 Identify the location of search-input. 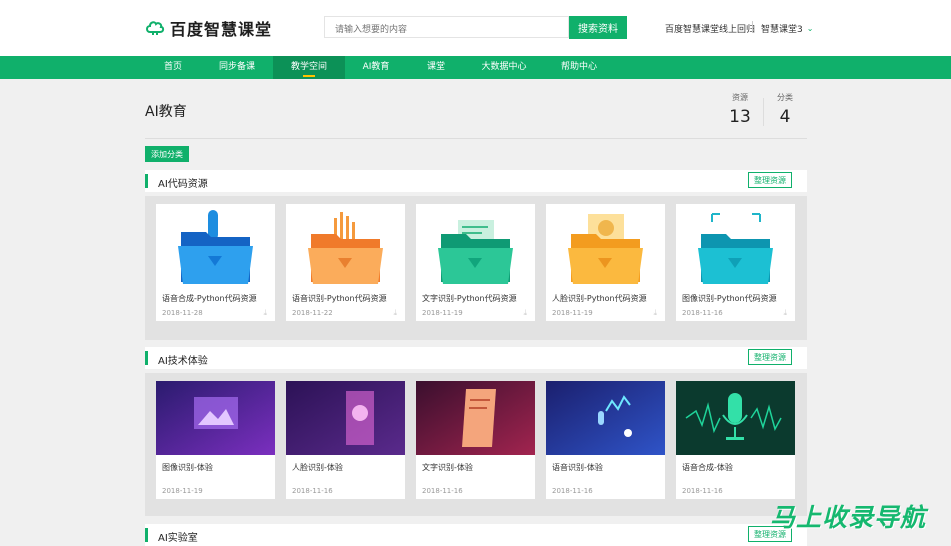
(446, 30).